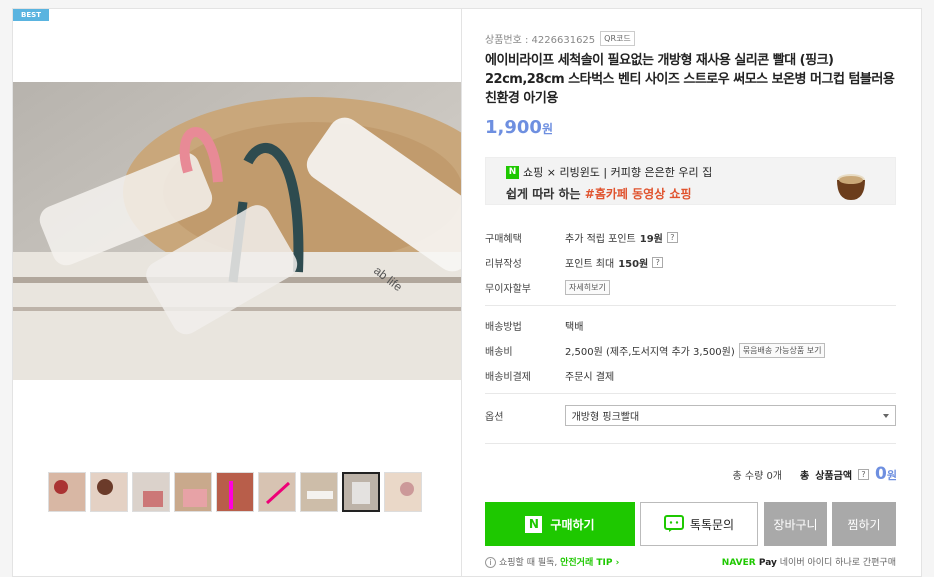 The height and width of the screenshot is (577, 934). I want to click on safety-notice-text: 쇼핑할 때 필독,, so click(530, 563).